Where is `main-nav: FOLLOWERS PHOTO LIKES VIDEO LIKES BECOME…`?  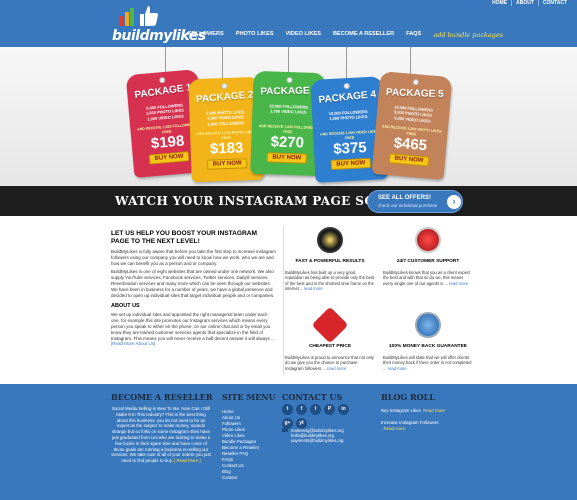
main-nav: FOLLOWERS PHOTO LIKES VIDEO LIKES BECOME… is located at coordinates (351, 35).